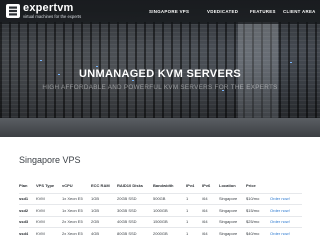  Describe the element at coordinates (104, 221) in the screenshot. I see `cell-ecc-ram: 2GB` at that location.